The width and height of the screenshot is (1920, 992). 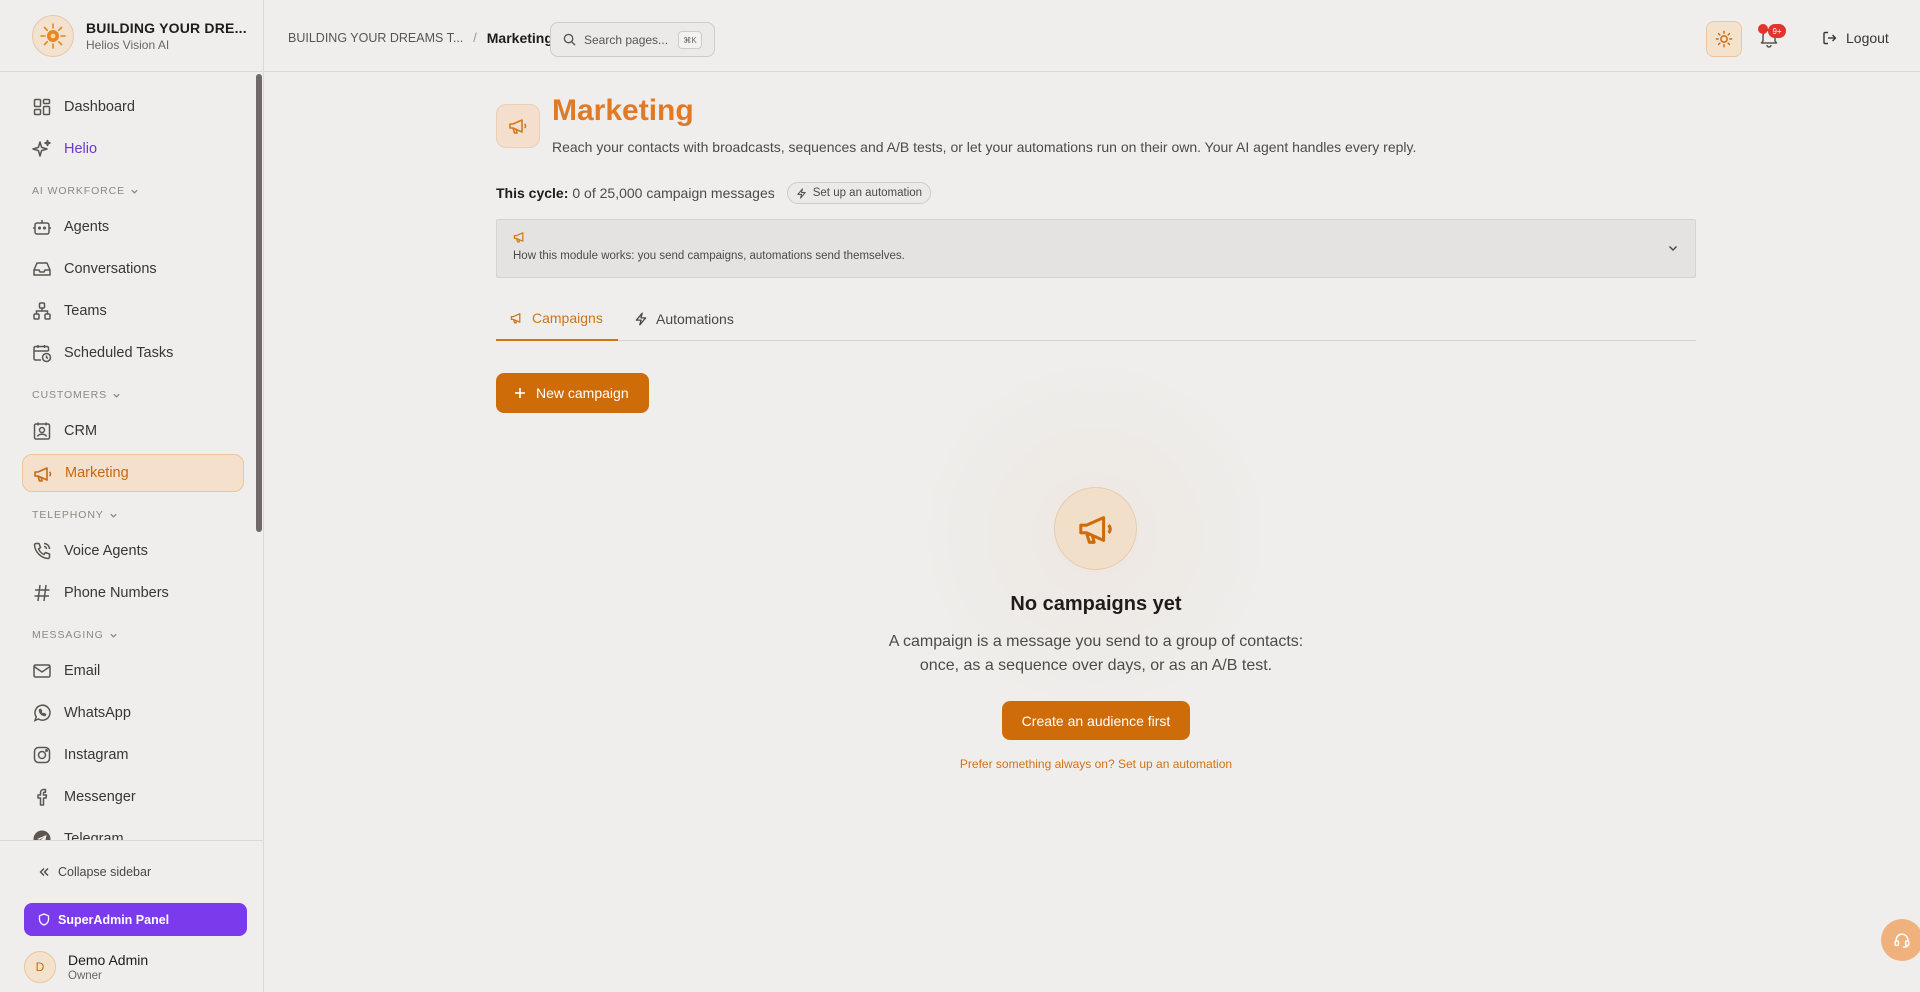 I want to click on theme-toggle-button, so click(x=1724, y=39).